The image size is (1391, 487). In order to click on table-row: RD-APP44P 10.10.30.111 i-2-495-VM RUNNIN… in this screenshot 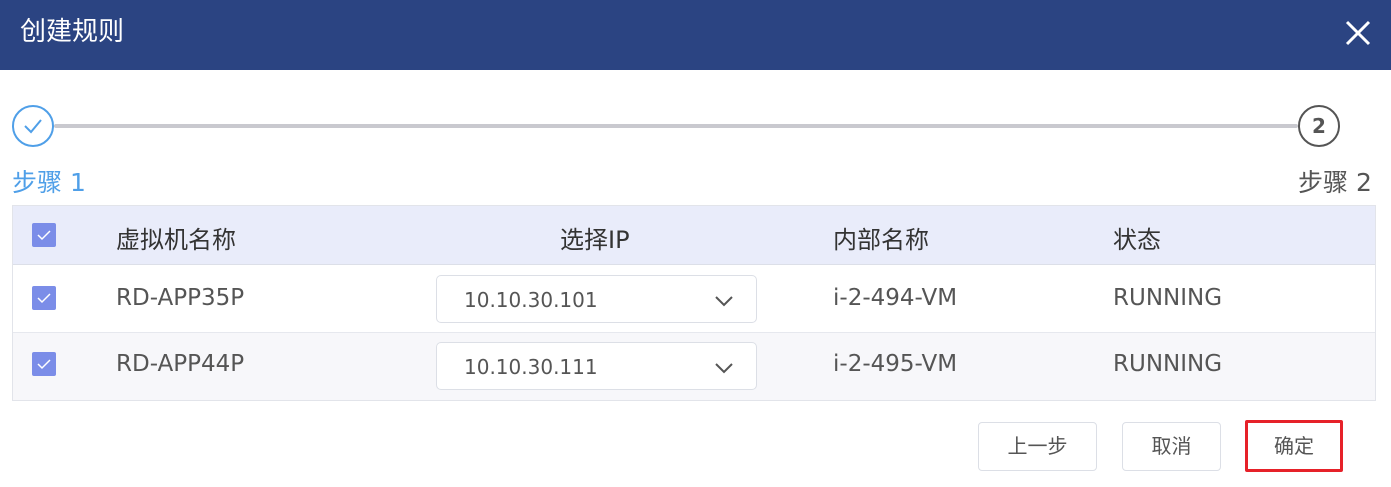, I will do `click(694, 366)`.